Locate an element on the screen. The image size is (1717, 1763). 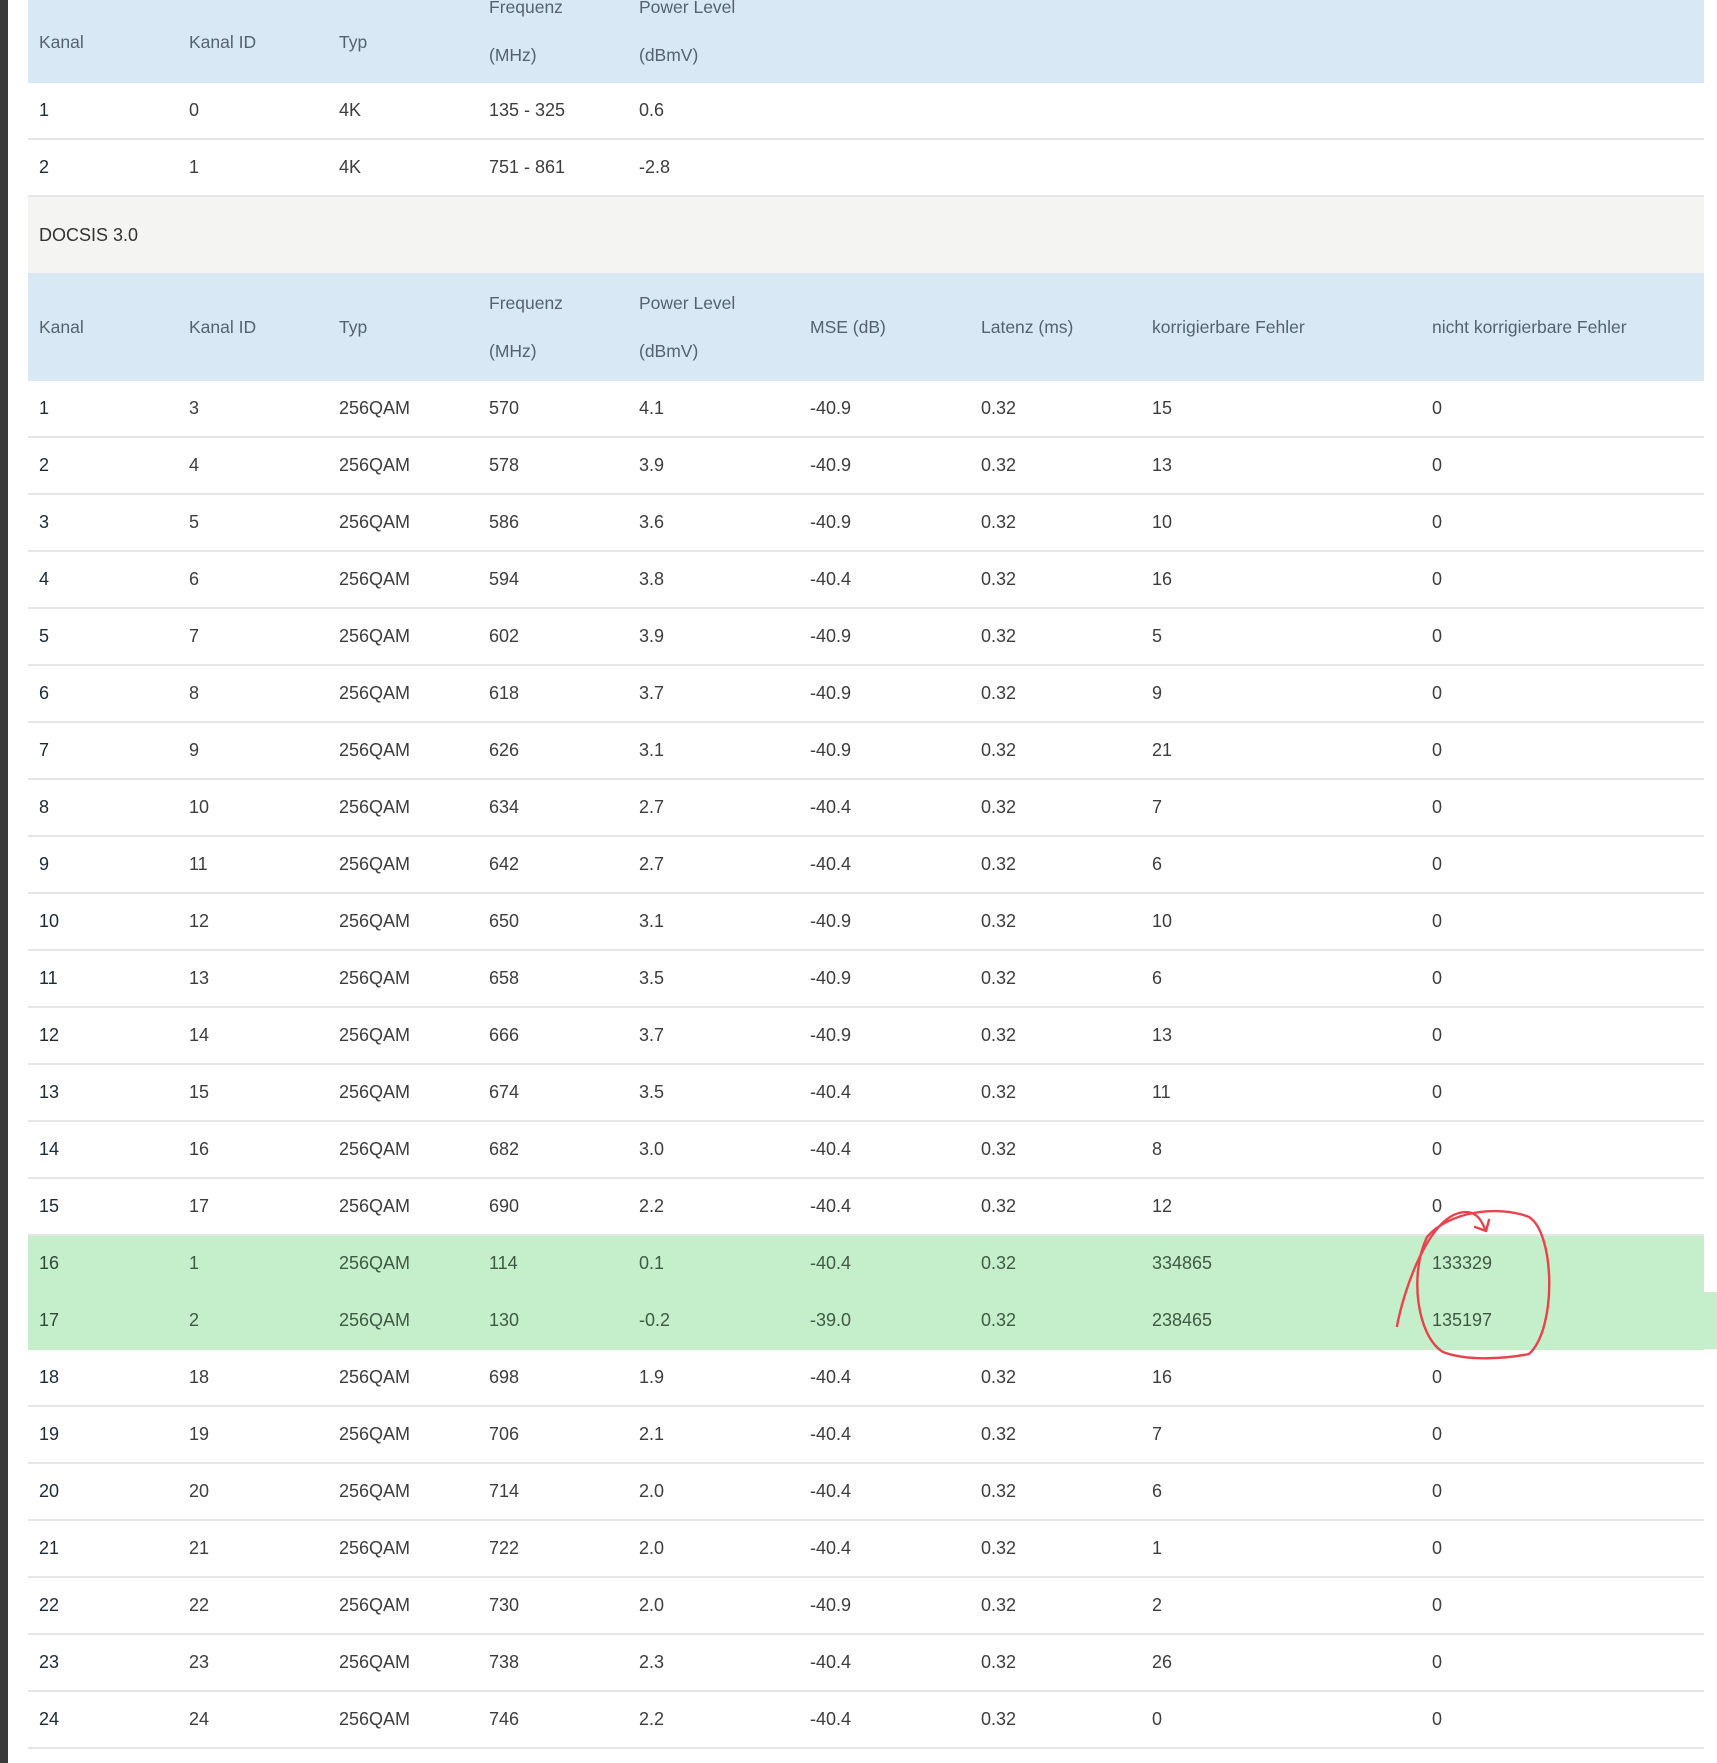
table-row: 11 13 256QAM 658 3.5 -40.9 0.32 6 0 is located at coordinates (866, 979).